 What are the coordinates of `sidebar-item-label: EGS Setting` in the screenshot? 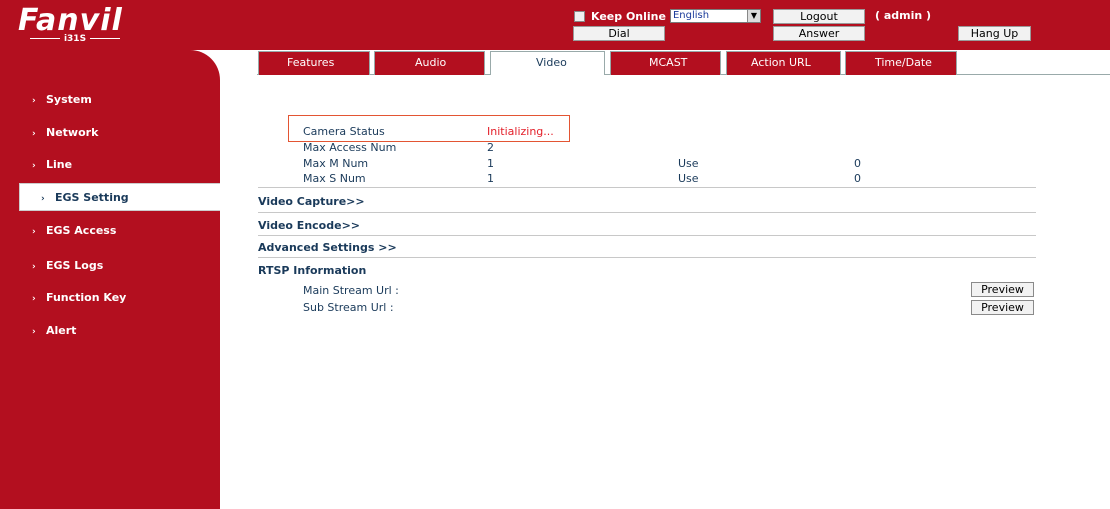 It's located at (92, 197).